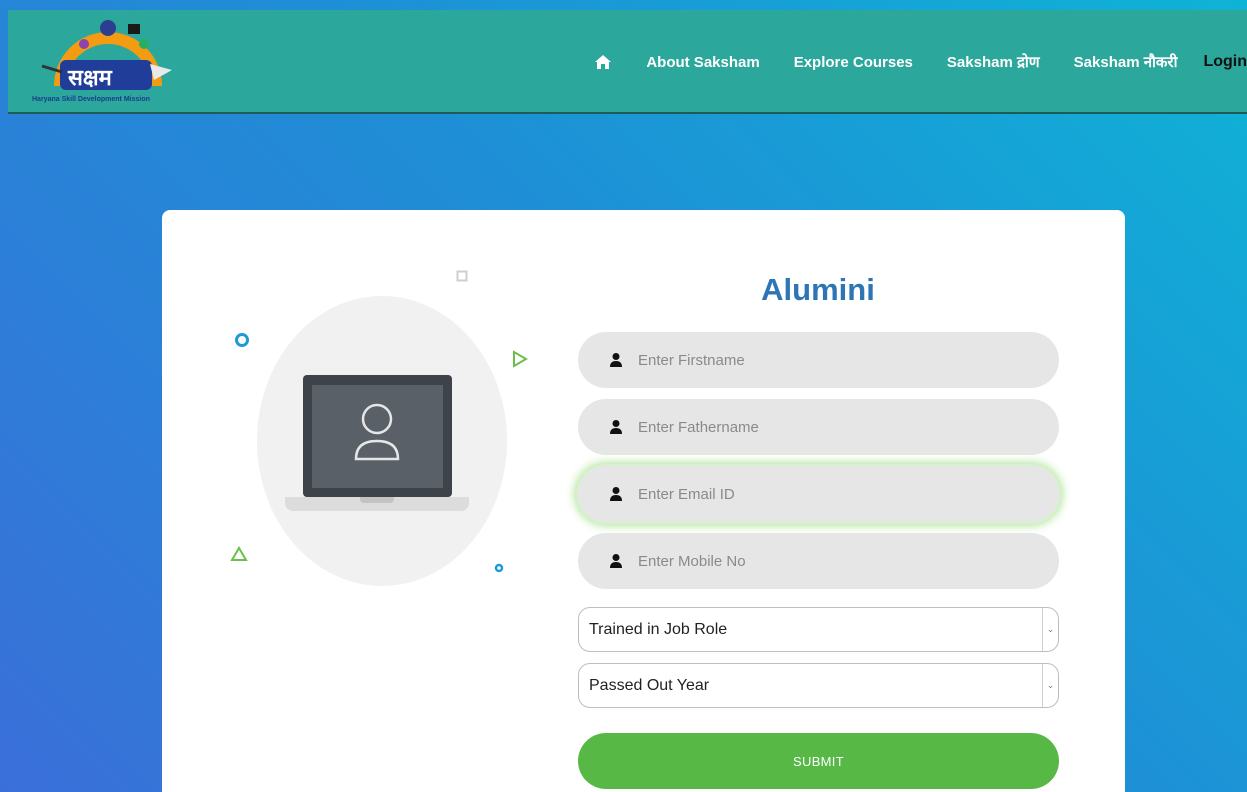 The image size is (1247, 792). Describe the element at coordinates (702, 62) in the screenshot. I see `nav-about-saksham: About Saksham` at that location.